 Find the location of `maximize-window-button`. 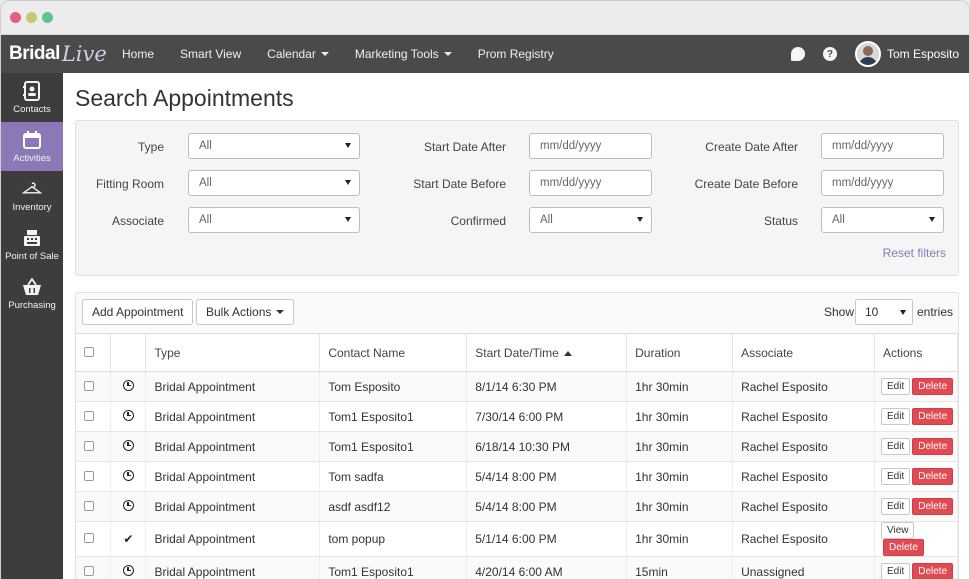

maximize-window-button is located at coordinates (47, 17).